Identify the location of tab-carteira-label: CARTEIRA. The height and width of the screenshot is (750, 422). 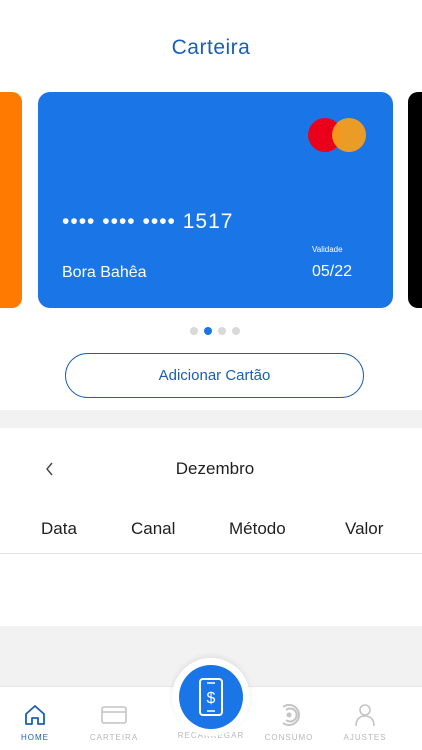
(114, 737).